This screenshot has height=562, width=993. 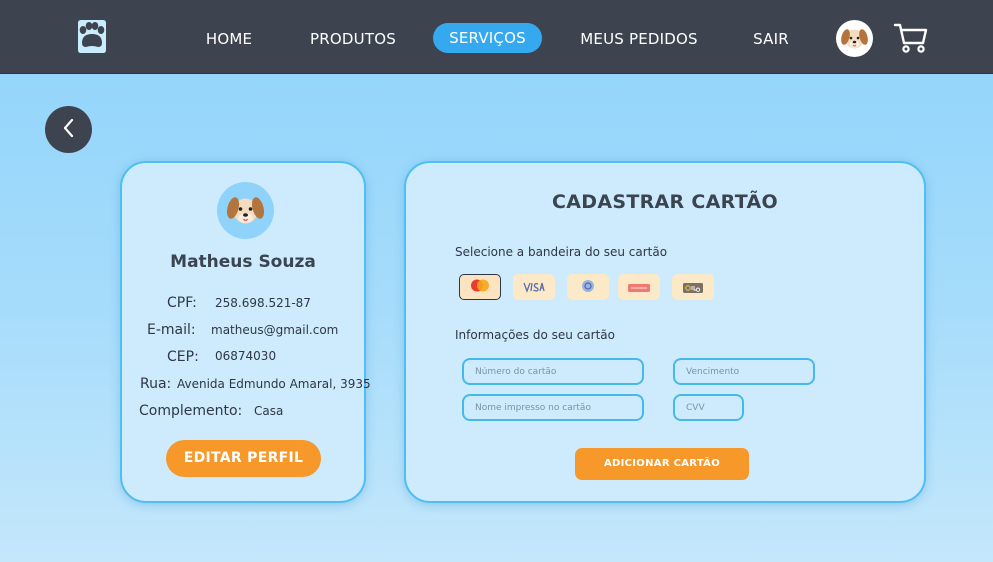 I want to click on elo-icon, so click(x=693, y=287).